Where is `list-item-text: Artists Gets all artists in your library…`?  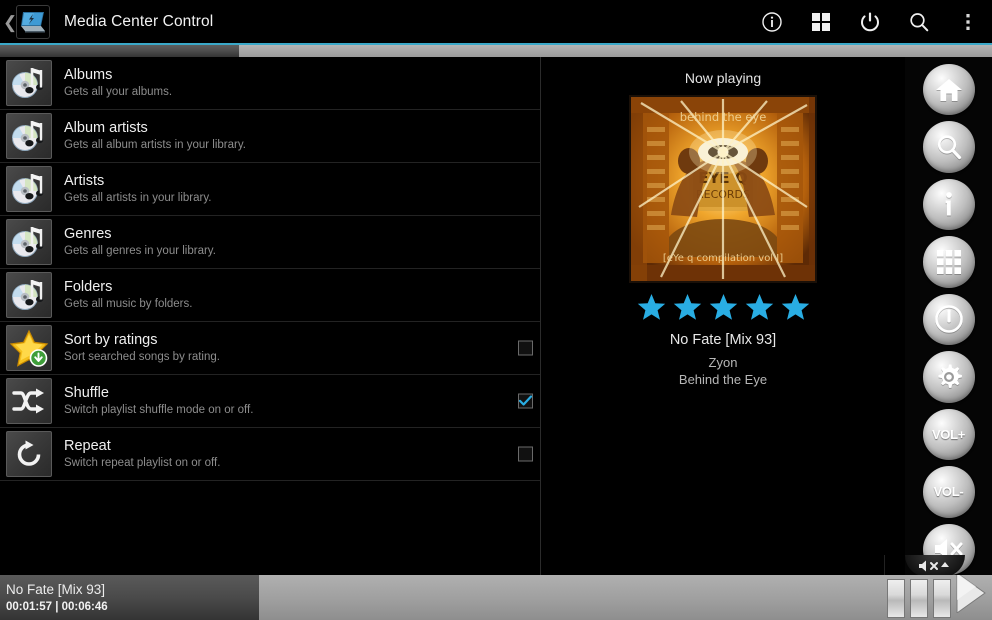 list-item-text: Artists Gets all artists in your library… is located at coordinates (137, 189).